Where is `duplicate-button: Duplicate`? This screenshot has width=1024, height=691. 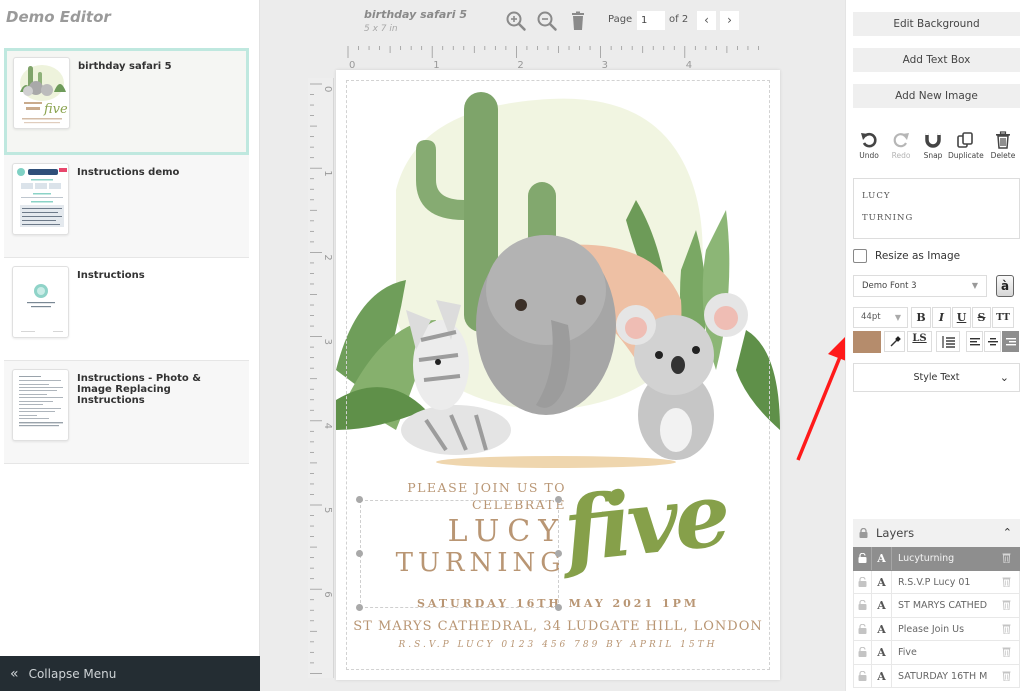
duplicate-button: Duplicate is located at coordinates (966, 145).